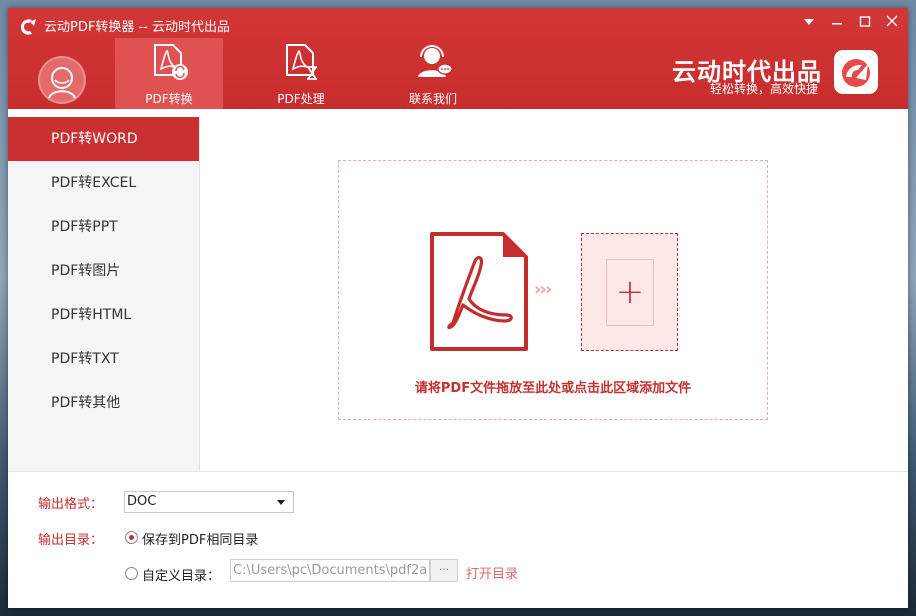  I want to click on drop-hint-text: 请将PDF文件拖放至此处或点击此区域添加文件, so click(553, 388).